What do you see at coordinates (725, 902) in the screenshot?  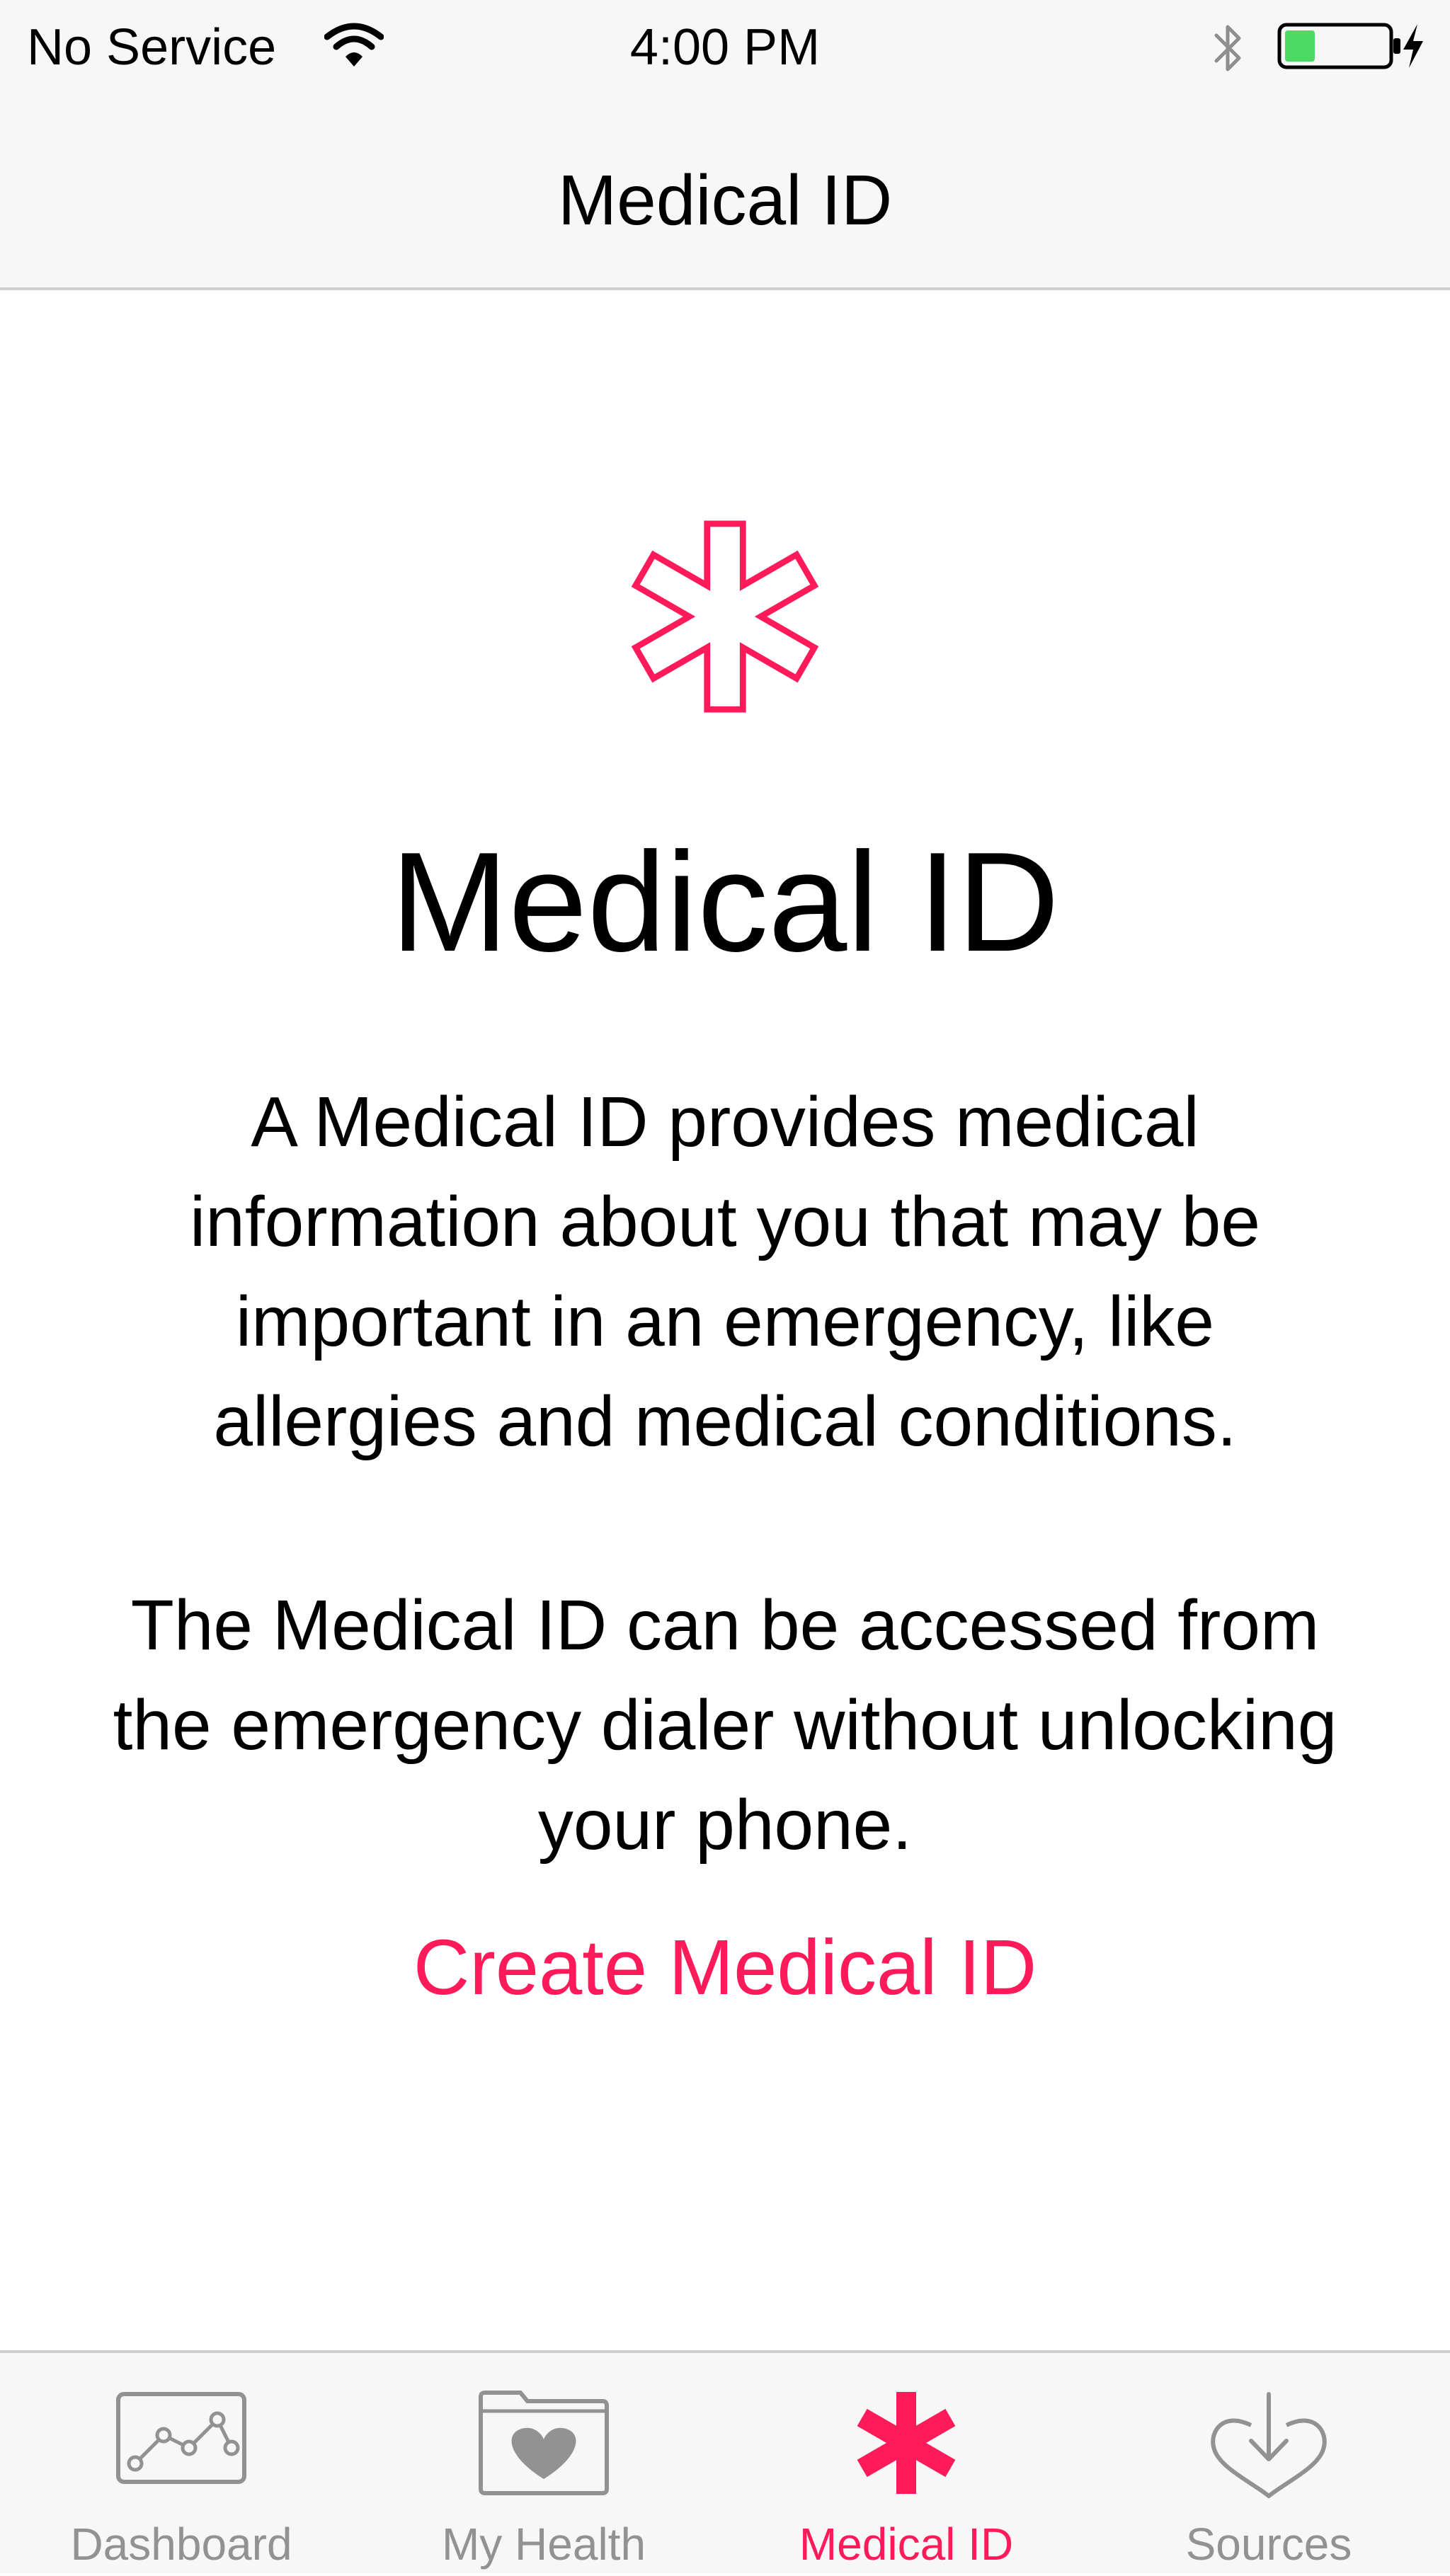 I see `medical-id-heading: Medical ID` at bounding box center [725, 902].